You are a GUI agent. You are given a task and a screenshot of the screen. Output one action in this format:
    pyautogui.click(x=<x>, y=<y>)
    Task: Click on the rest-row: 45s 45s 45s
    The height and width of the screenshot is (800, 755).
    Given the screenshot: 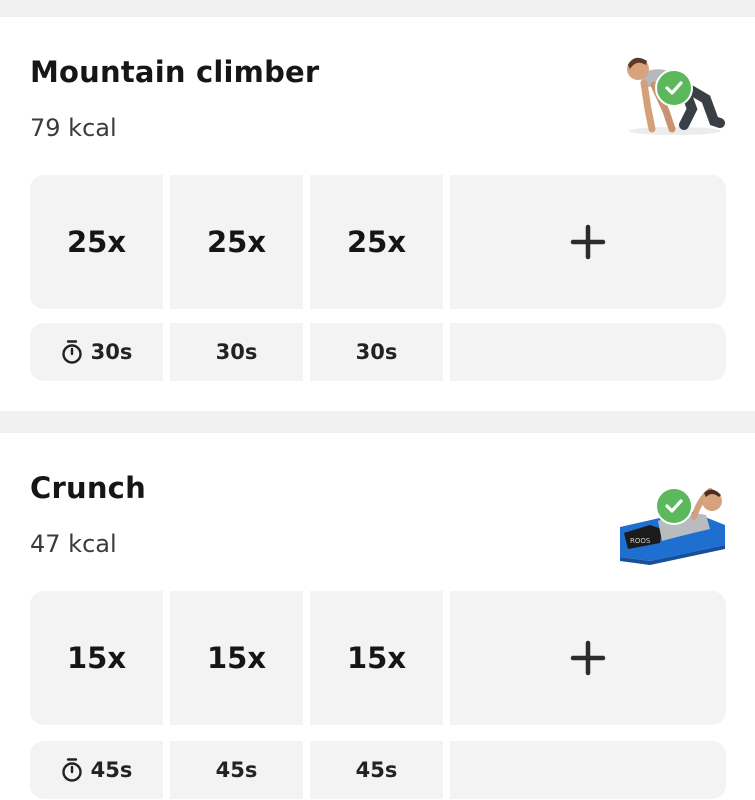 What is the action you would take?
    pyautogui.click(x=378, y=770)
    